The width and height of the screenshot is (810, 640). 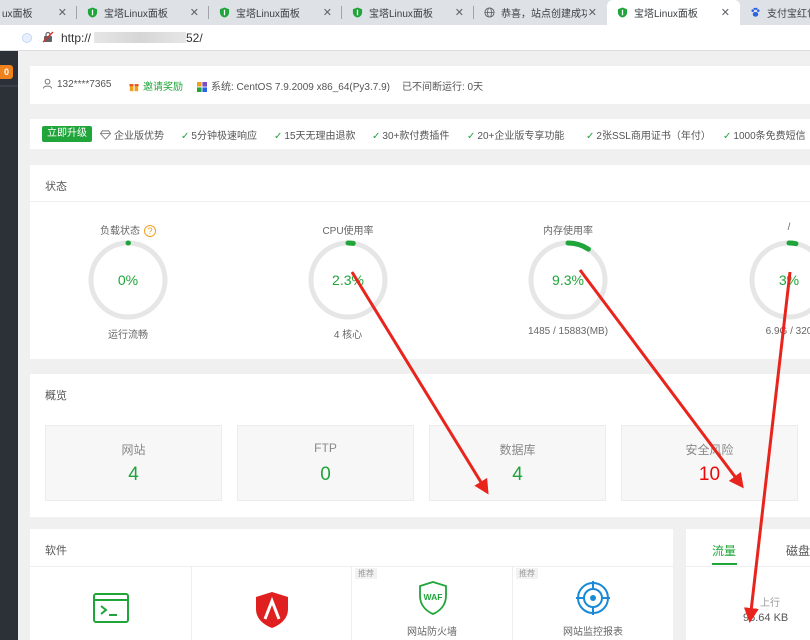 I want to click on gauge-load: 负载状态? 0% 运行流畅, so click(x=128, y=280).